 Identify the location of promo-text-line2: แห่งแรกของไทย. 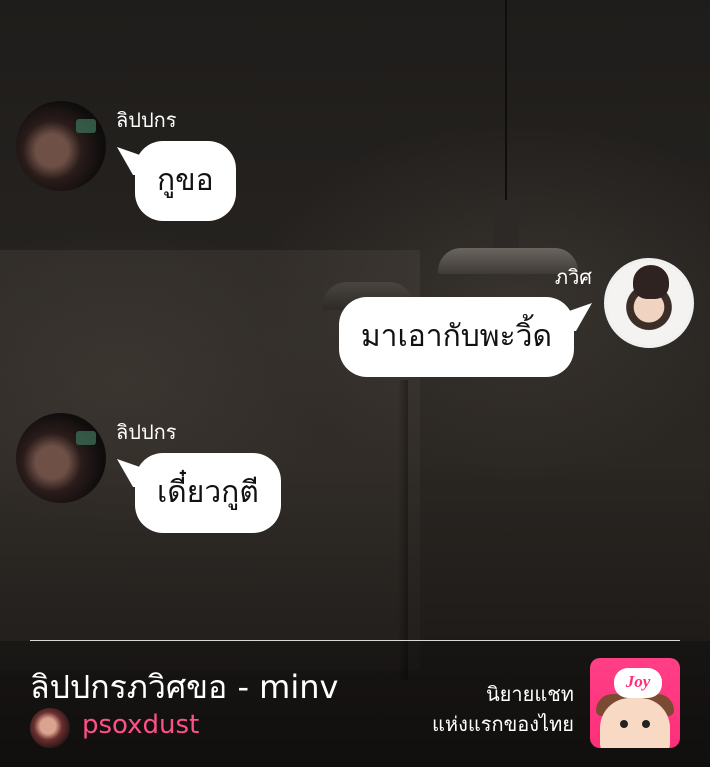
(503, 724).